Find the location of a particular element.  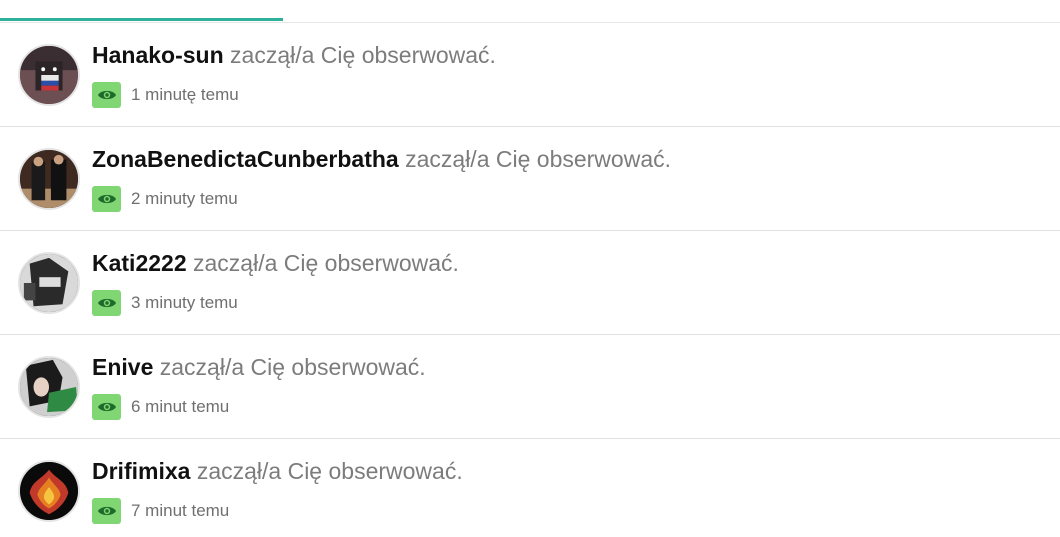

timestamp: 6 minut temu is located at coordinates (180, 406).